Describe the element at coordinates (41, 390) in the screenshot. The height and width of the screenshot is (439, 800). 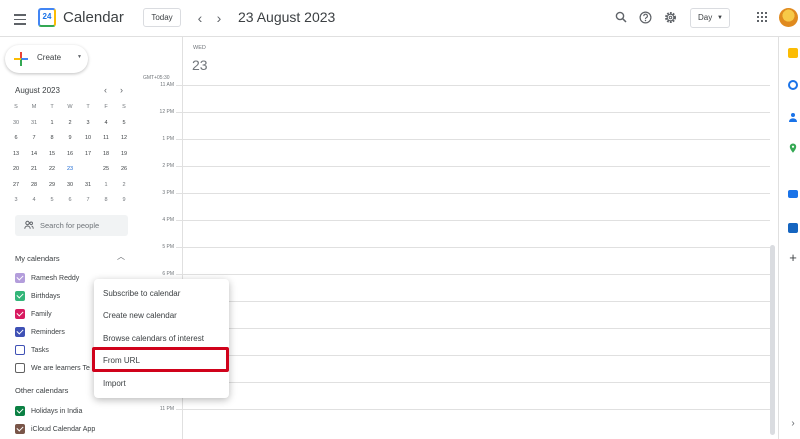
I see `other-calendars-heading: Other calendars` at that location.